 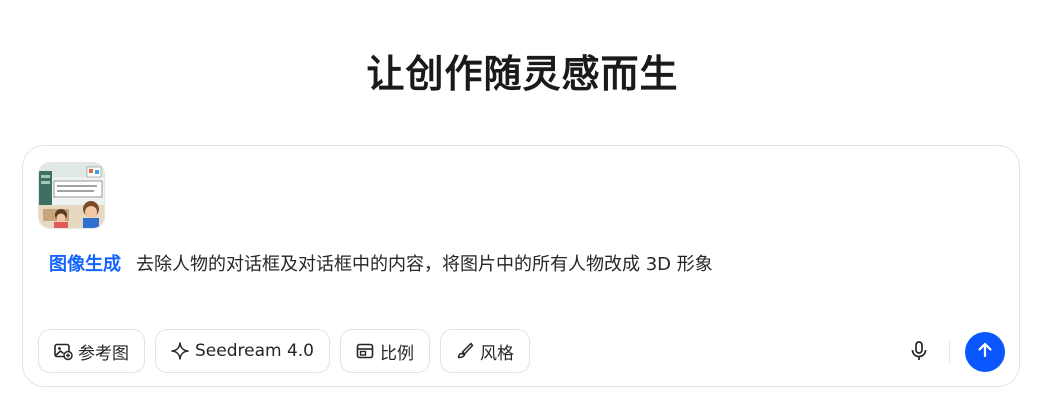 What do you see at coordinates (465, 351) in the screenshot?
I see `brush-icon` at bounding box center [465, 351].